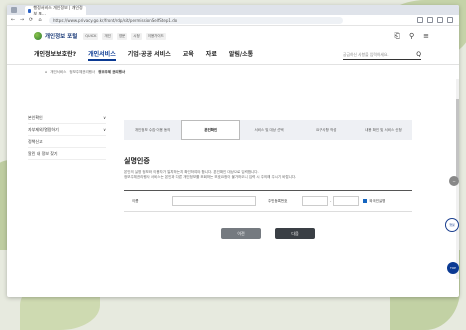  Describe the element at coordinates (426, 36) in the screenshot. I see `menu-icon: ≡` at that location.